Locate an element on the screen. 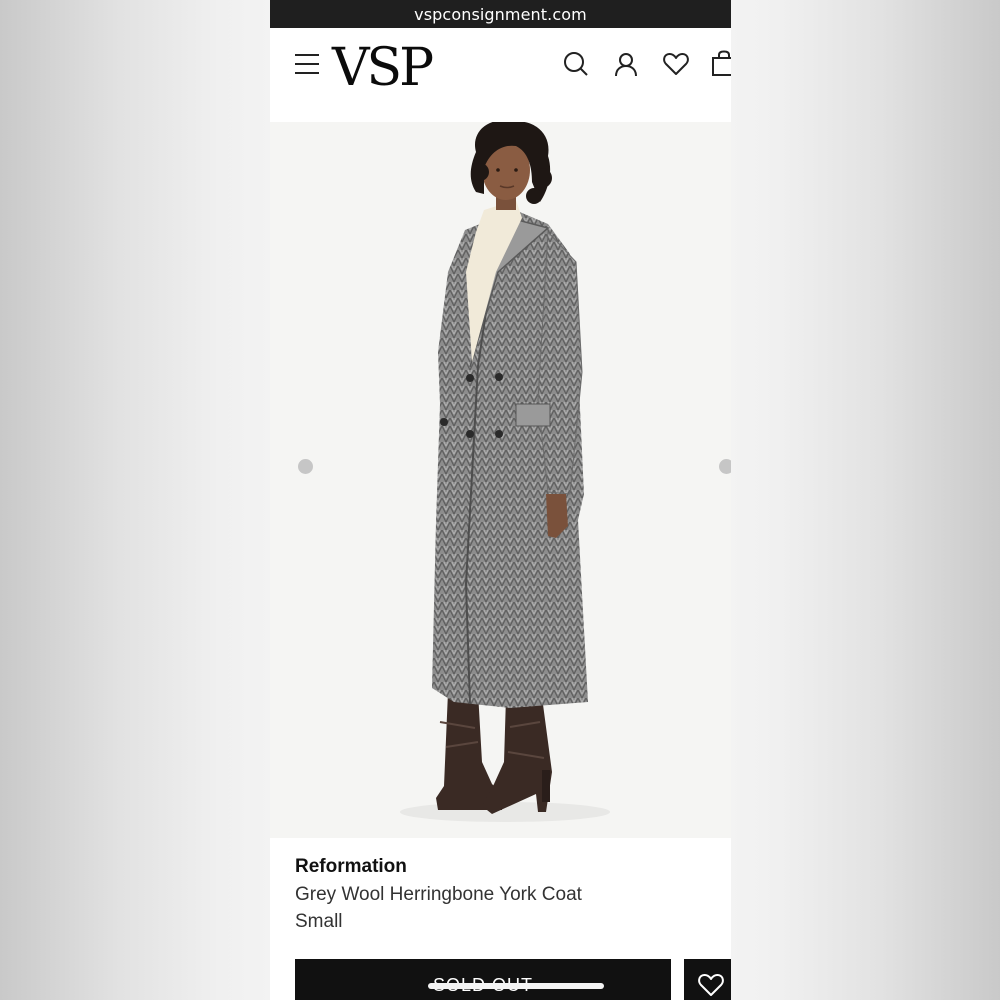  menu-icon is located at coordinates (307, 64).